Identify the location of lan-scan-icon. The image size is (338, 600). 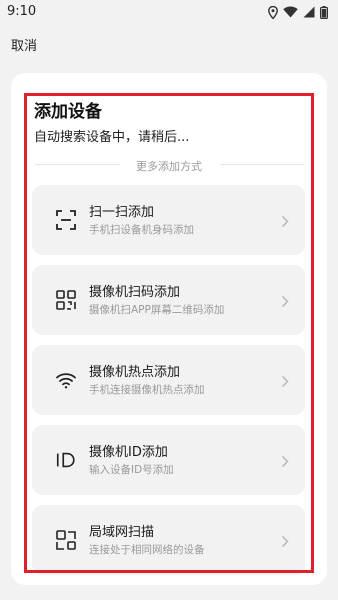
(66, 540).